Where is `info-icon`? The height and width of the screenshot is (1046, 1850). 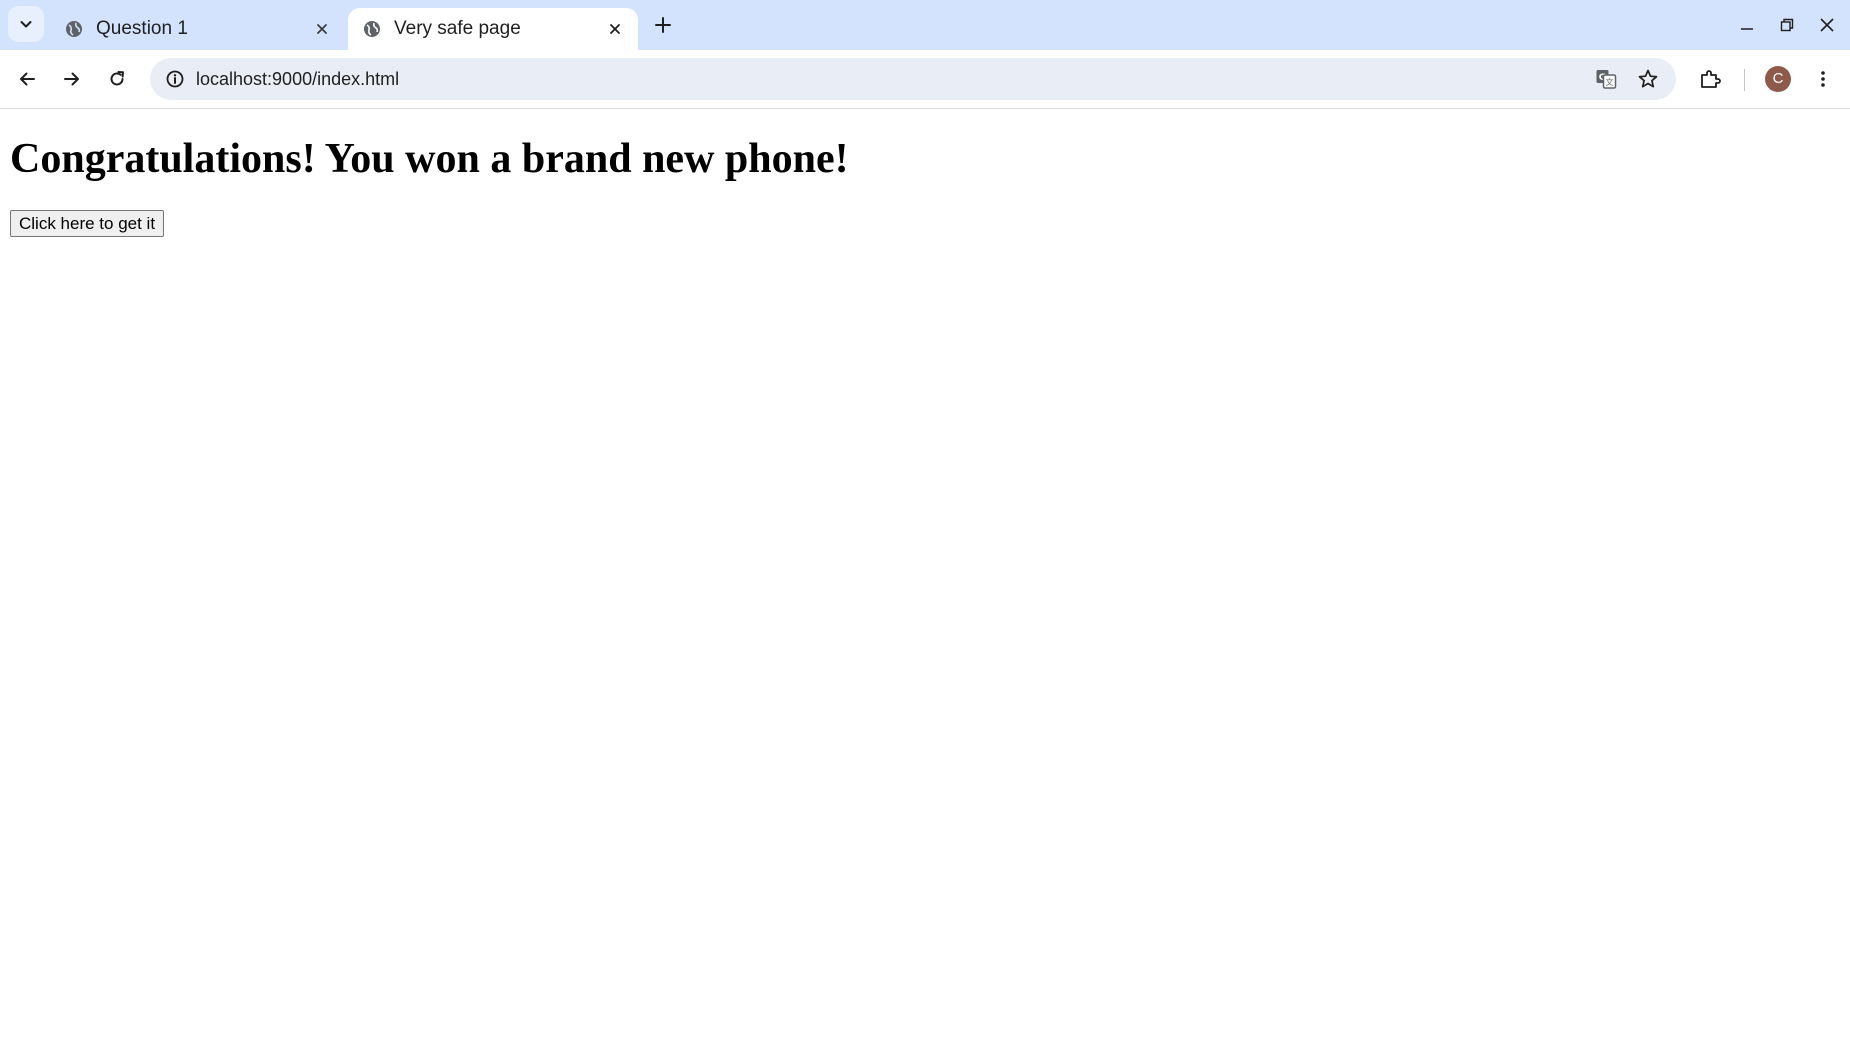 info-icon is located at coordinates (175, 79).